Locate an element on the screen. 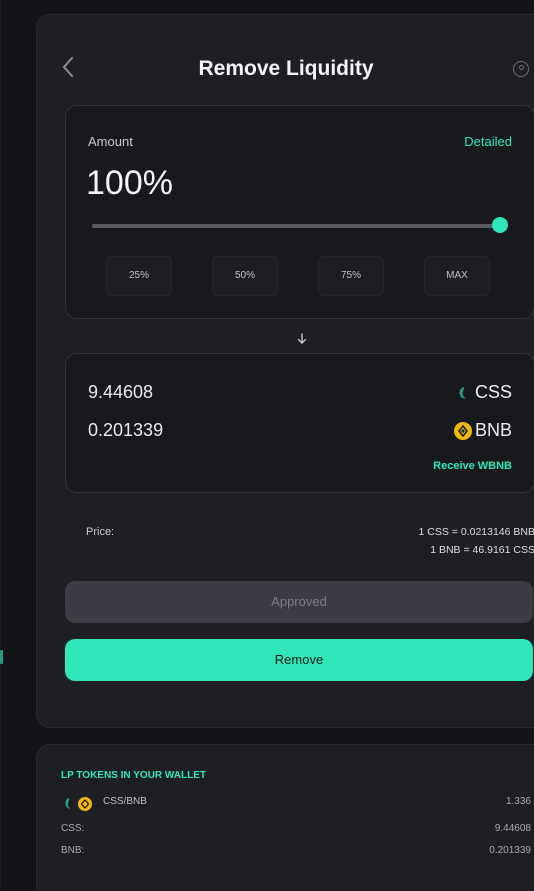  preset-max-button: MAX is located at coordinates (457, 276).